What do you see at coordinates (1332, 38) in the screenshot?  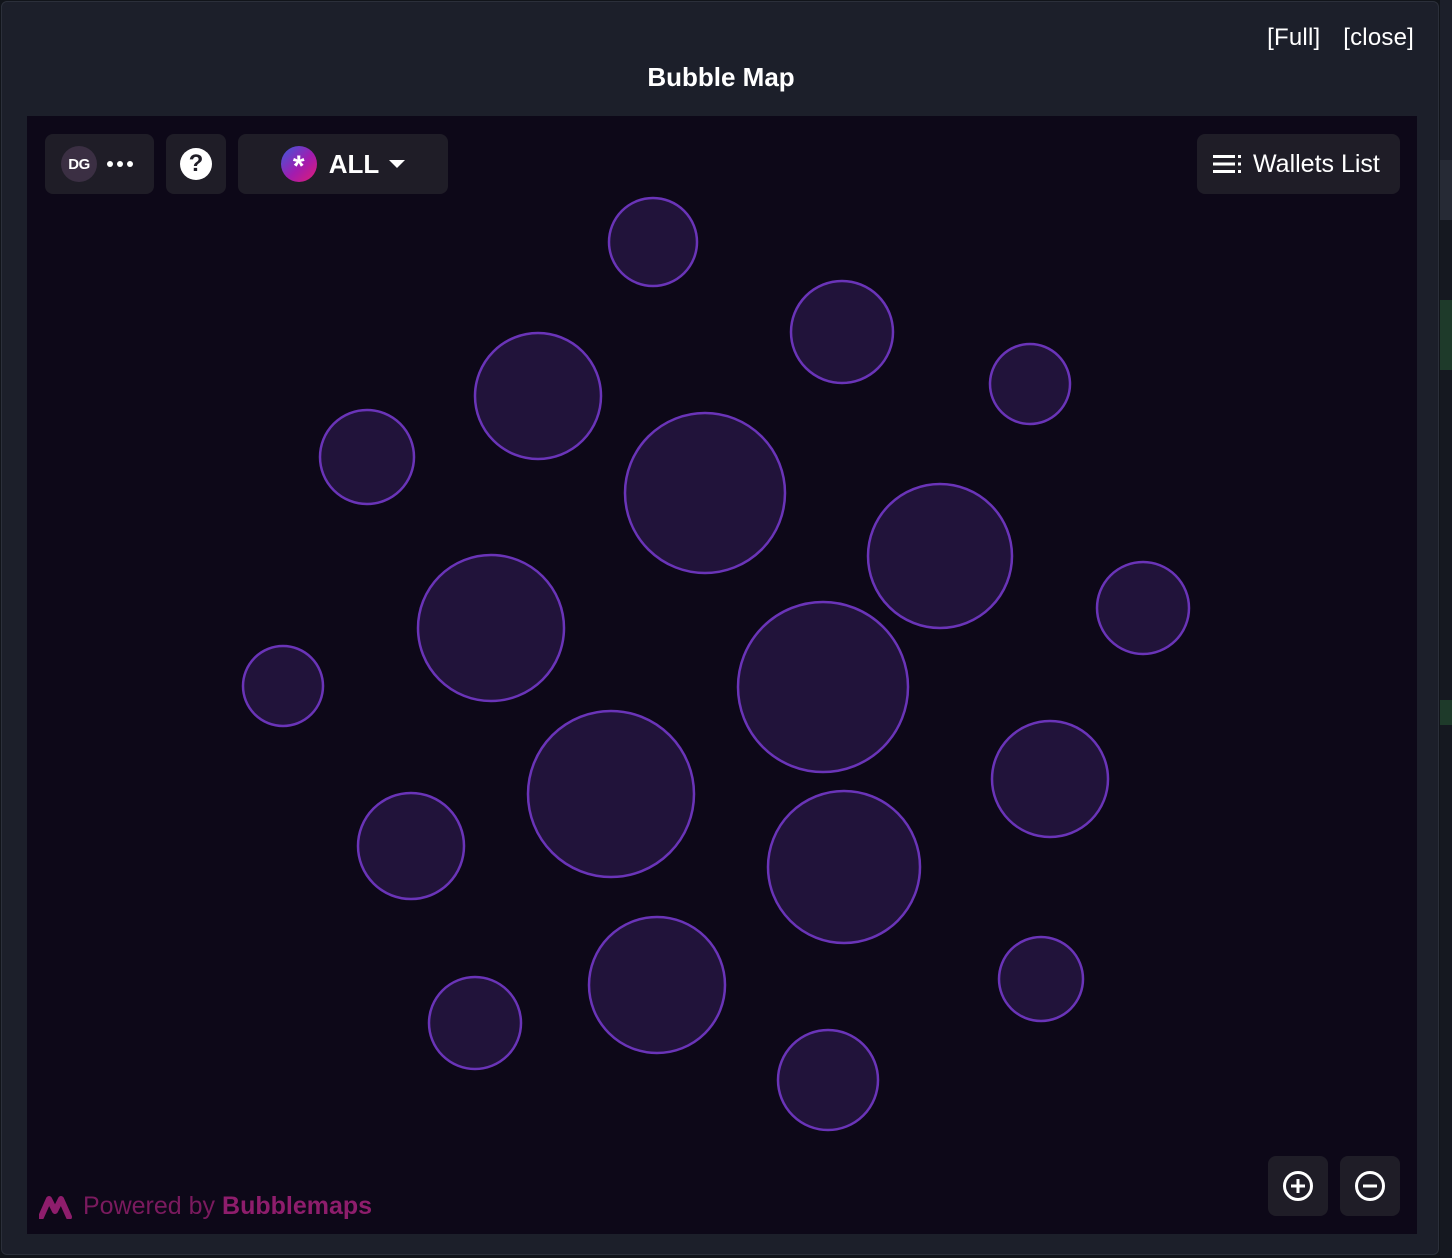 I see `top-links: [Full] [close]` at bounding box center [1332, 38].